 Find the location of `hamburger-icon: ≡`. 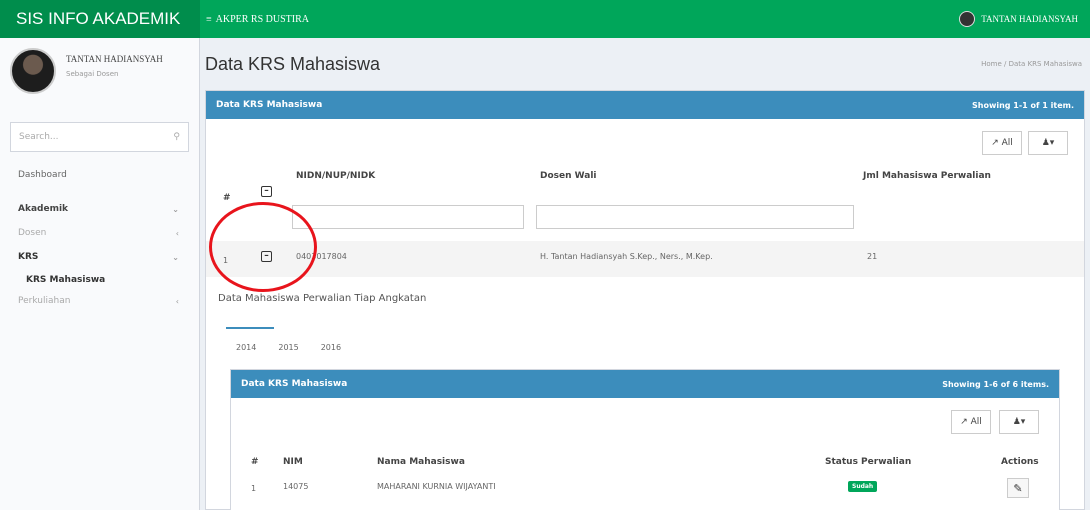

hamburger-icon: ≡ is located at coordinates (209, 19).